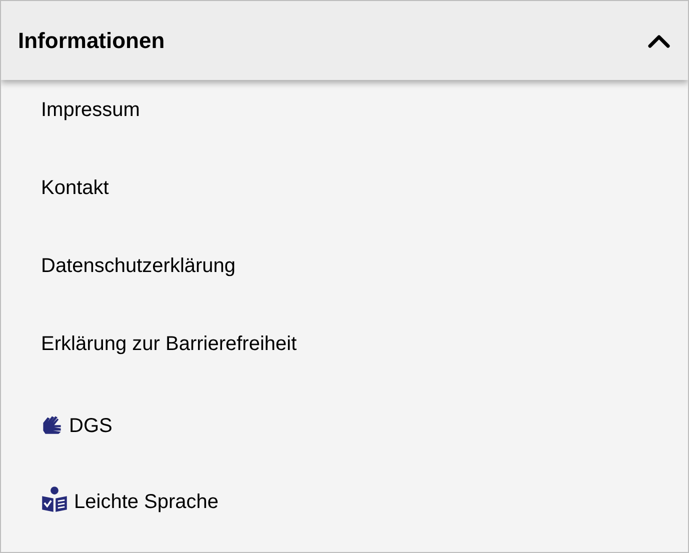  Describe the element at coordinates (130, 521) in the screenshot. I see `menu-link: Leichte Sprache` at that location.